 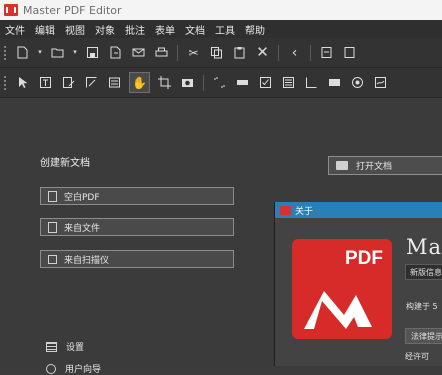 What do you see at coordinates (374, 167) in the screenshot?
I see `open-document-label: 打开文档` at bounding box center [374, 167].